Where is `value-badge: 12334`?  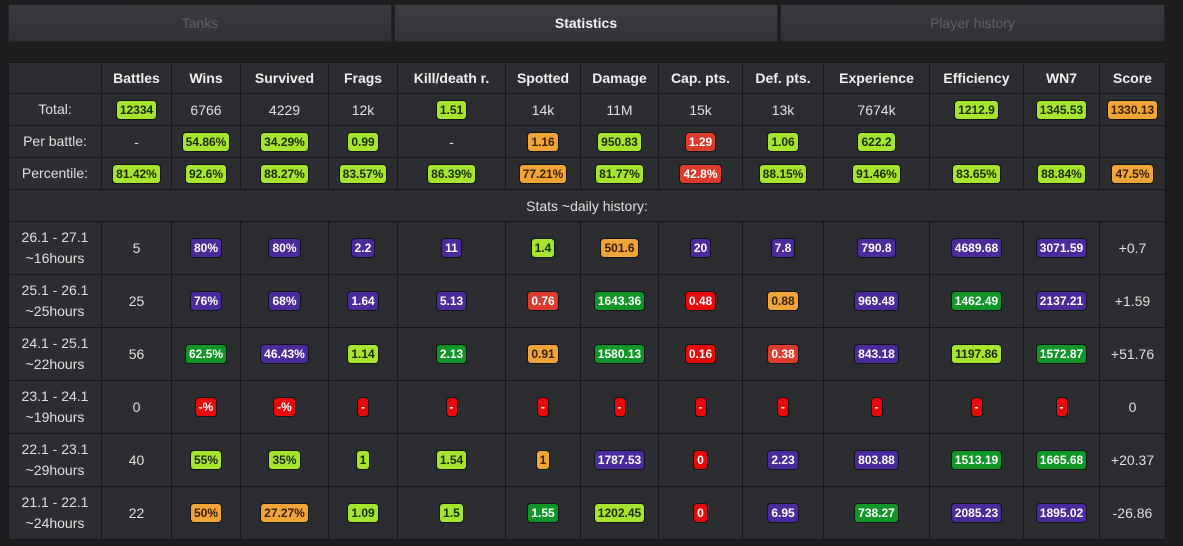
value-badge: 12334 is located at coordinates (136, 109).